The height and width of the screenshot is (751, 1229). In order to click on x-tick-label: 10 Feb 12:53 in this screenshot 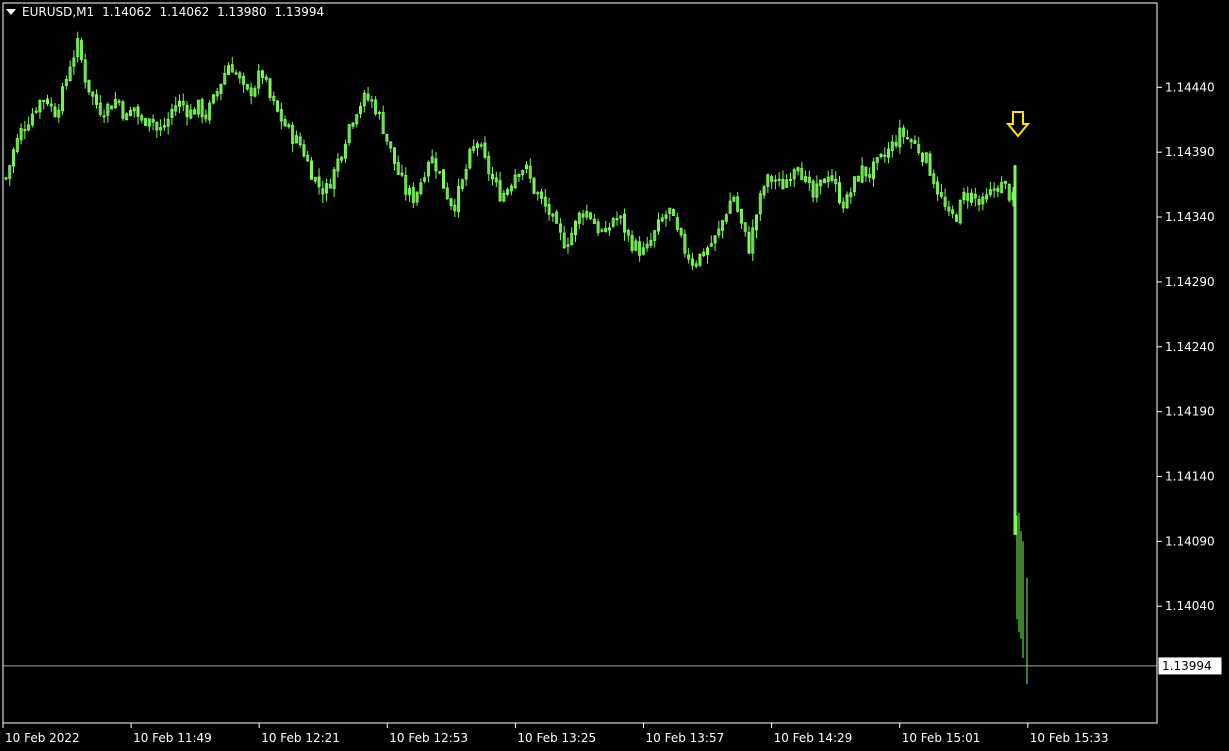, I will do `click(428, 738)`.